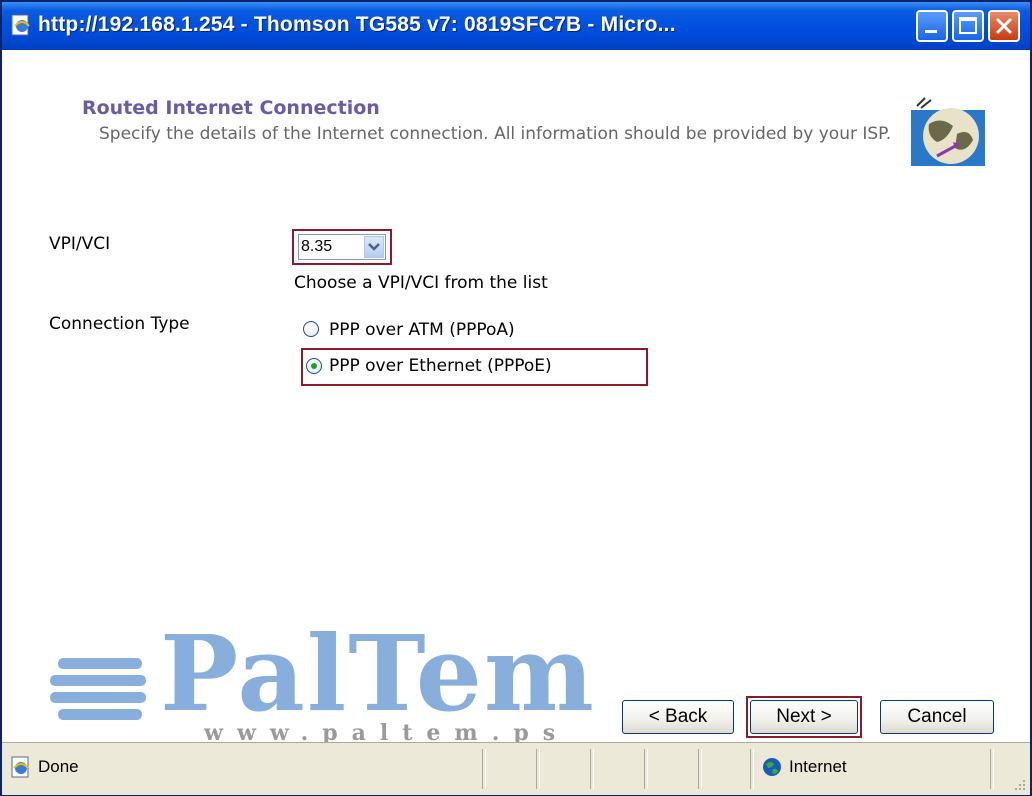 Image resolution: width=1032 pixels, height=796 pixels. What do you see at coordinates (516, 768) in the screenshot?
I see `status-bar: Done Internet` at bounding box center [516, 768].